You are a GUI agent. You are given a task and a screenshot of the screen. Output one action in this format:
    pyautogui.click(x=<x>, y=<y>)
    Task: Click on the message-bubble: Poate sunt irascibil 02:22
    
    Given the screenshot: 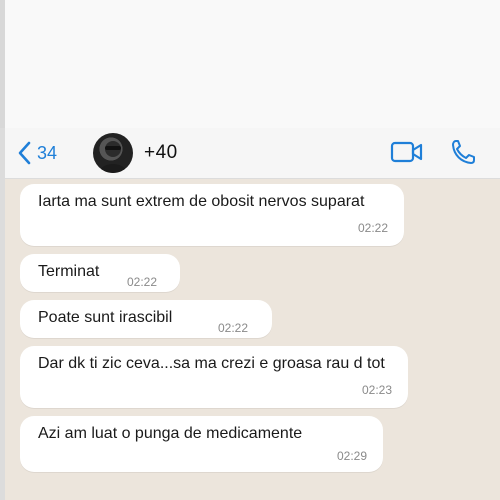 What is the action you would take?
    pyautogui.click(x=146, y=319)
    